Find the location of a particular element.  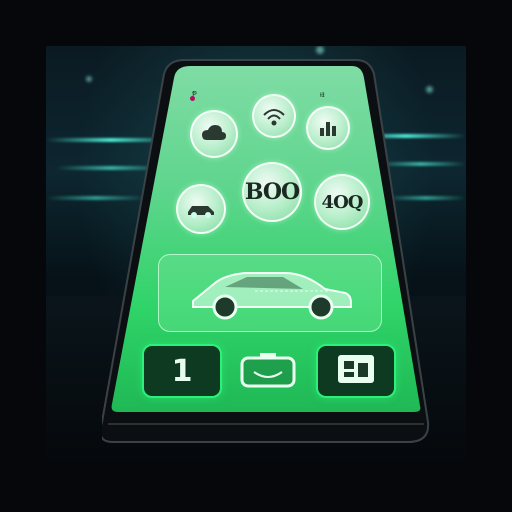

wifi-icon is located at coordinates (274, 116).